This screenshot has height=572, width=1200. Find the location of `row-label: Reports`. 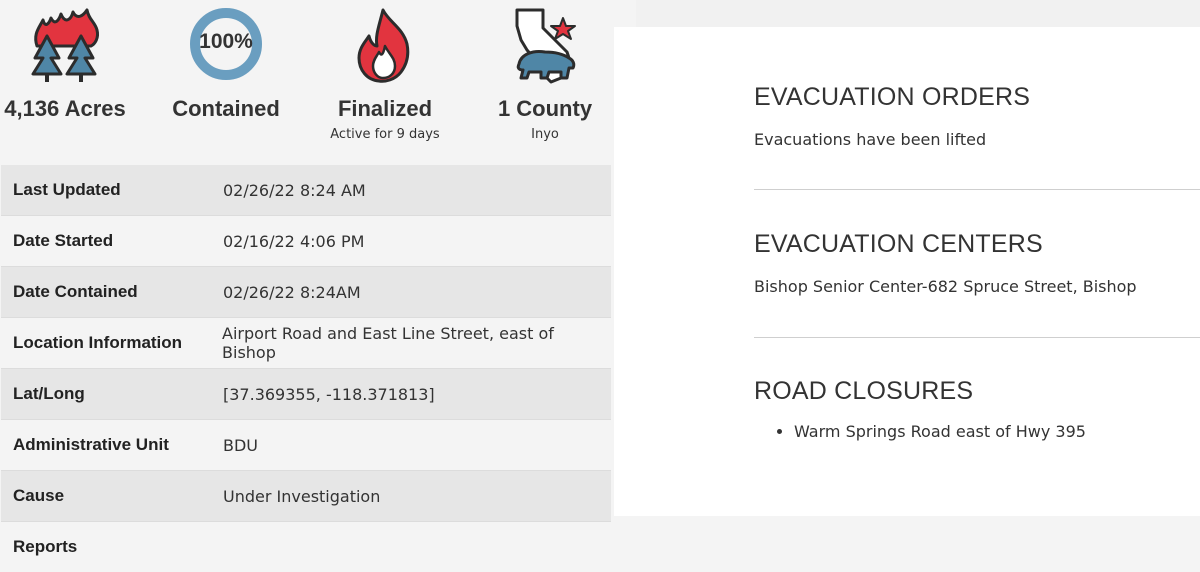

row-label: Reports is located at coordinates (45, 546).